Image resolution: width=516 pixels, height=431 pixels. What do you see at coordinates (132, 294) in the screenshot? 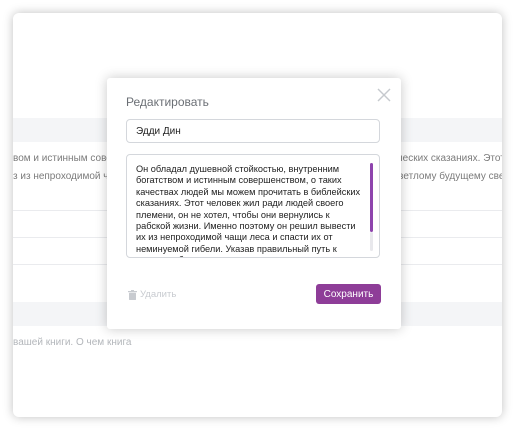
I see `trash-icon` at bounding box center [132, 294].